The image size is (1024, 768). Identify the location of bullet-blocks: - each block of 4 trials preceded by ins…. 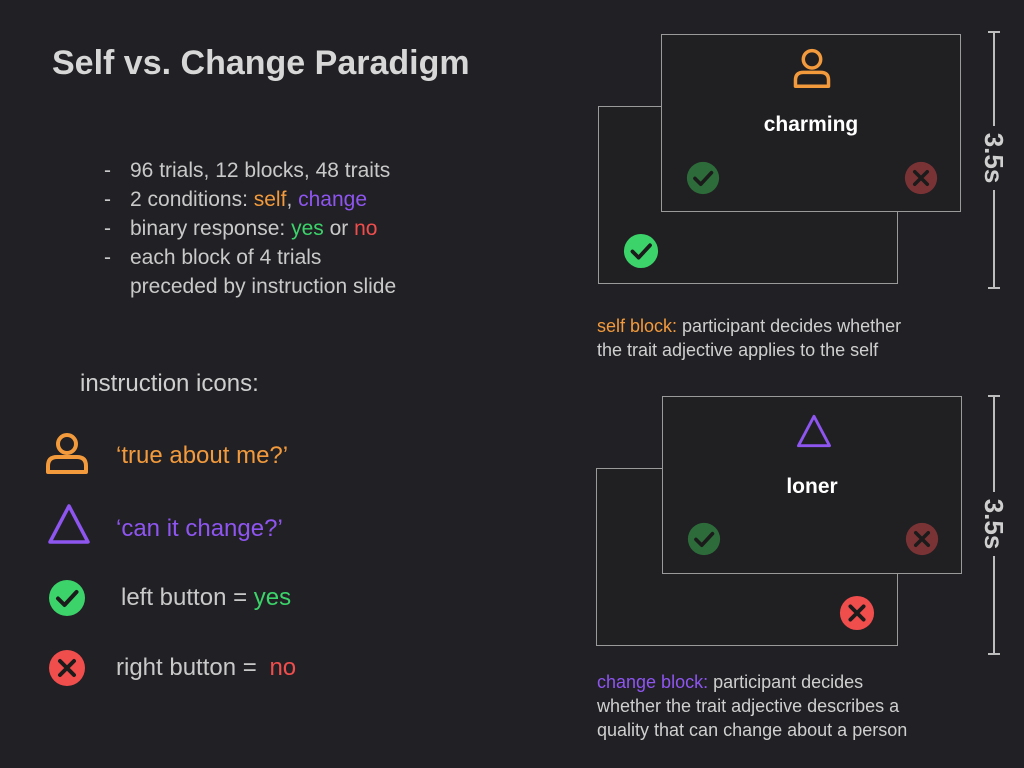
(250, 272).